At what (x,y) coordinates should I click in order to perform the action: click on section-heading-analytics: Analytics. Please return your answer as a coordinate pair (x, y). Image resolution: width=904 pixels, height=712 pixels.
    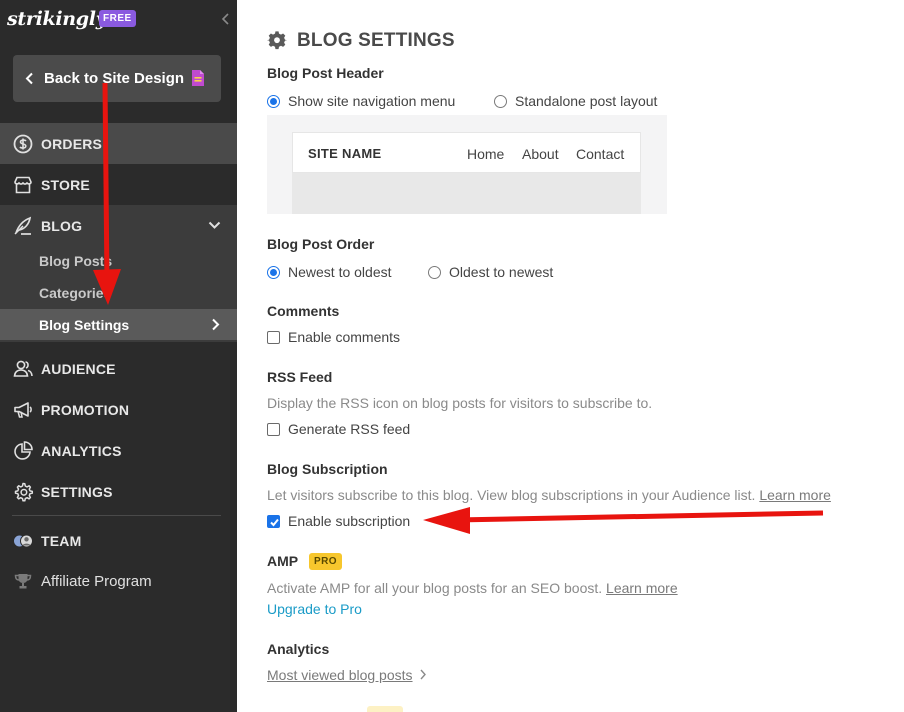
    Looking at the image, I should click on (298, 649).